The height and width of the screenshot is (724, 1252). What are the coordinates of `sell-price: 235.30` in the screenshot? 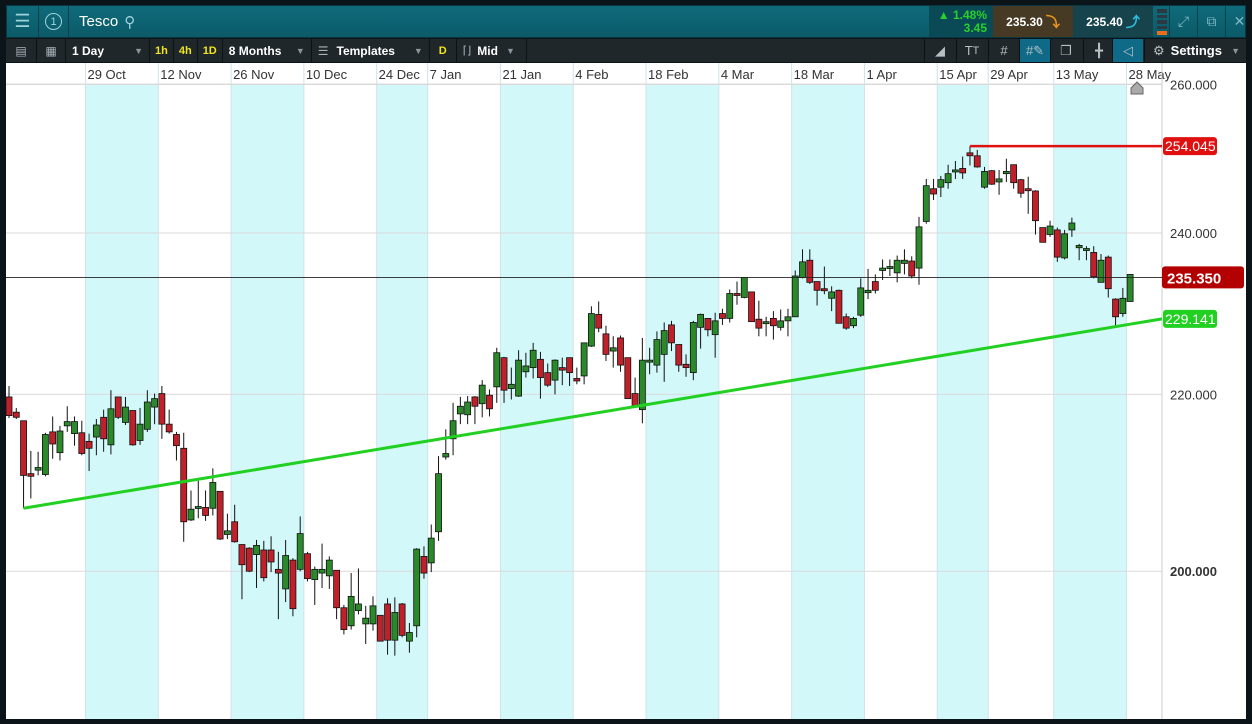 It's located at (1024, 21).